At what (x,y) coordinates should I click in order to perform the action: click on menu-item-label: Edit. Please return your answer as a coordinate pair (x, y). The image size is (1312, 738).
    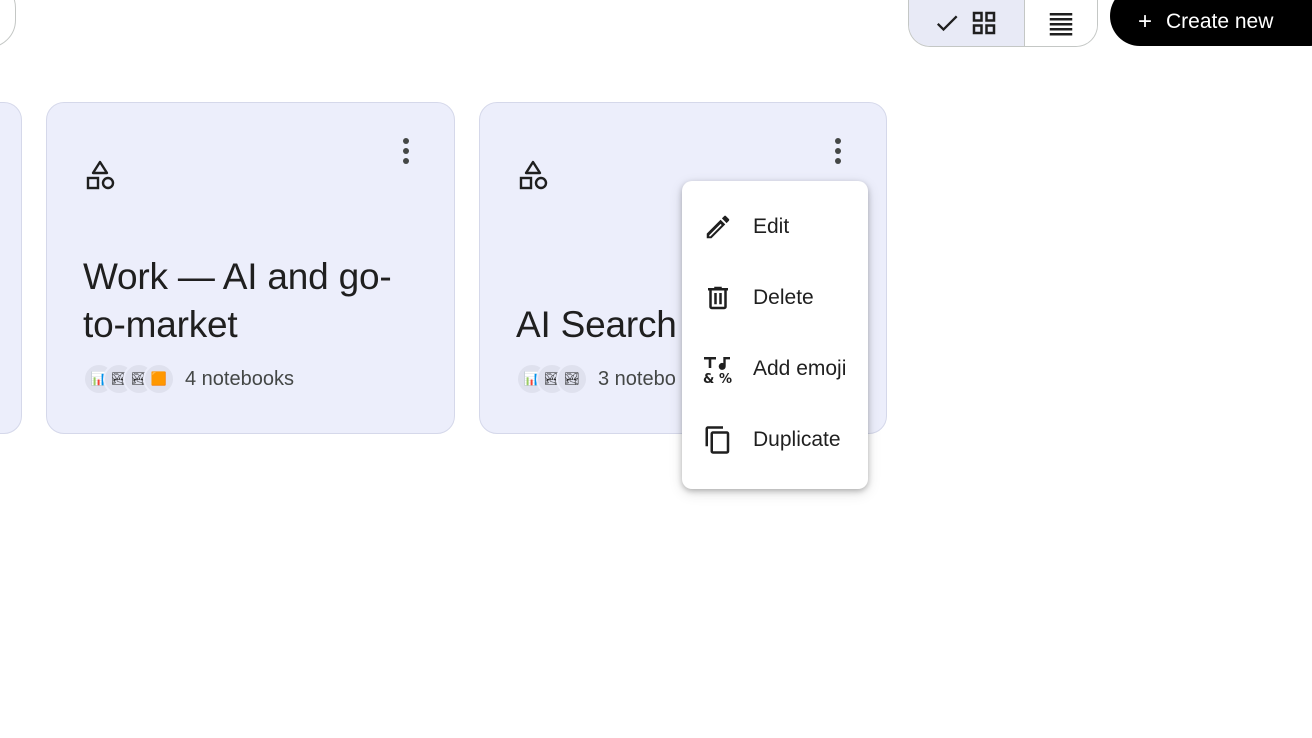
    Looking at the image, I should click on (771, 226).